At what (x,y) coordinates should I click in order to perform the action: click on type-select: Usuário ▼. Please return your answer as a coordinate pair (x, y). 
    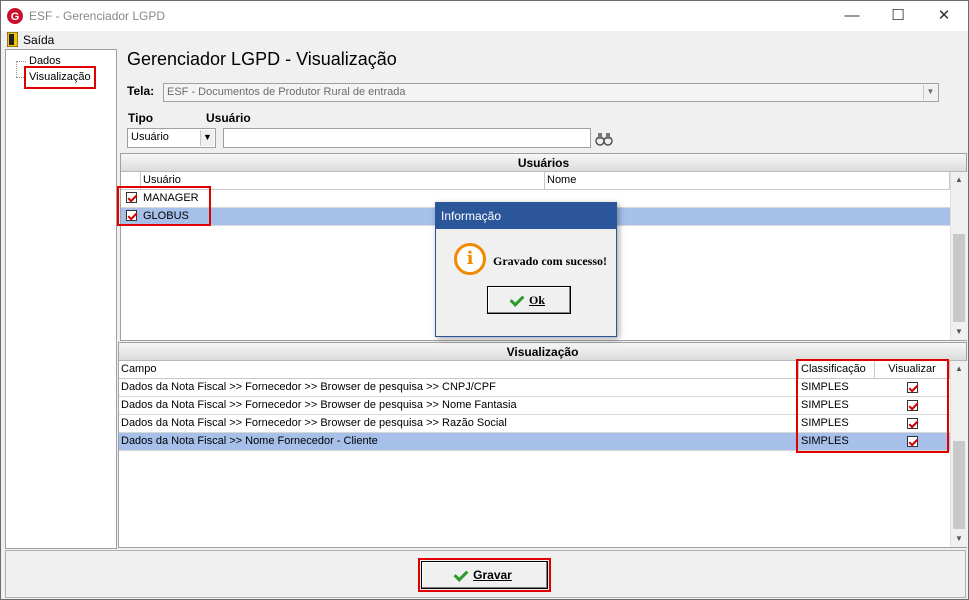
    Looking at the image, I should click on (171, 138).